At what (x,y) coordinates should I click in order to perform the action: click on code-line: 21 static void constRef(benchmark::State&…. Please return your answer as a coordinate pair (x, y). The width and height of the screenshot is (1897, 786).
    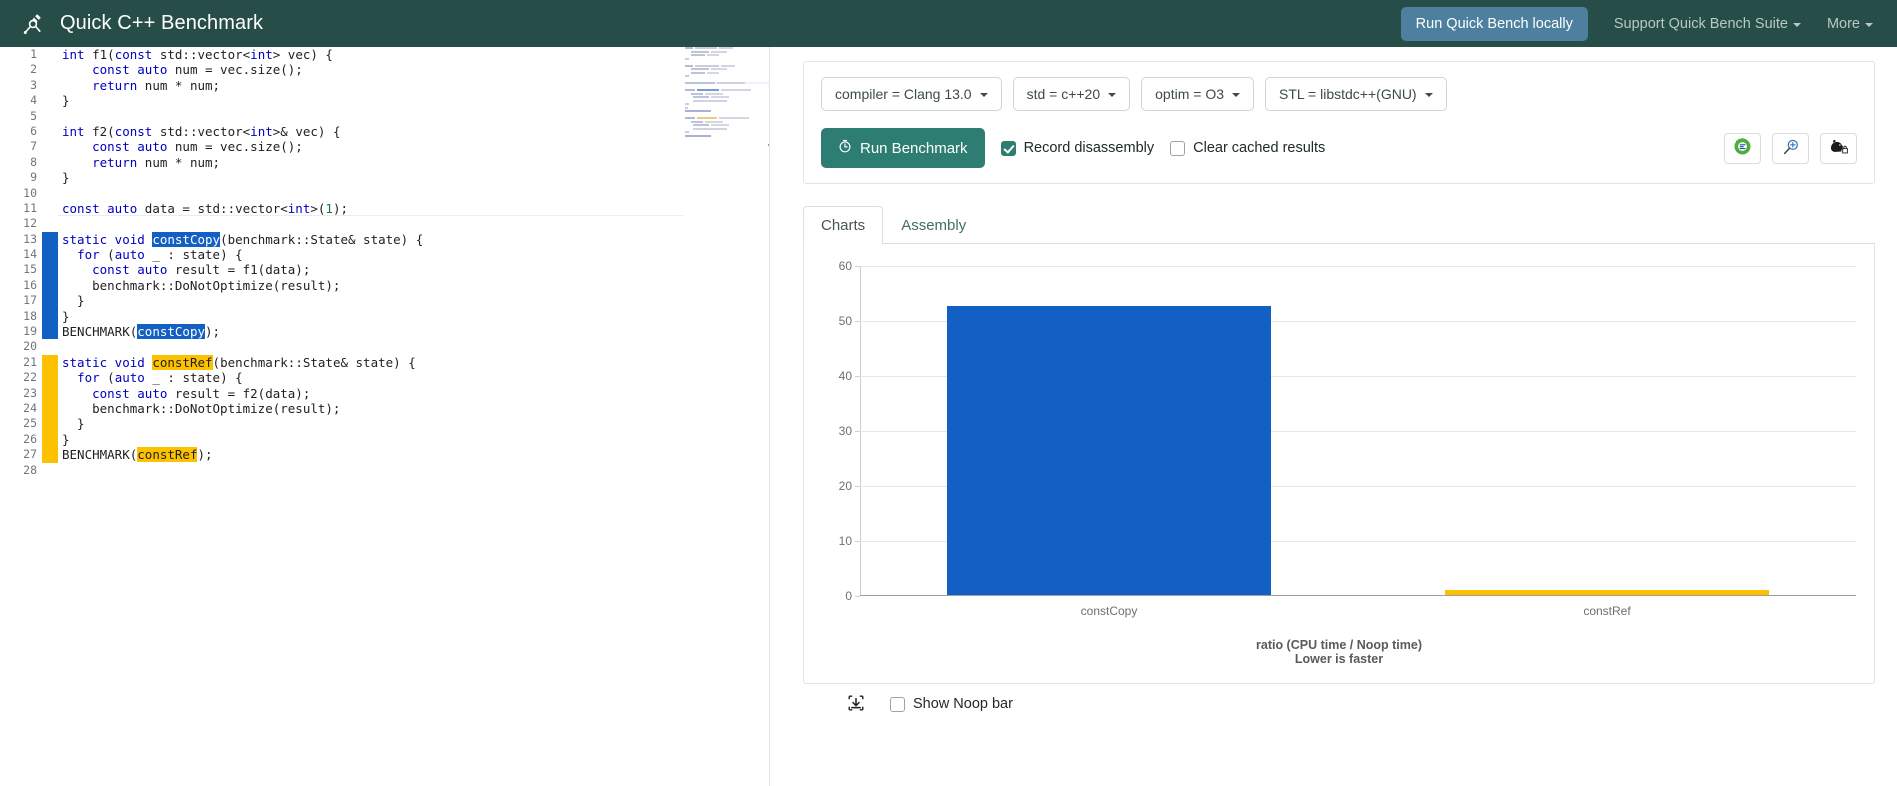
    Looking at the image, I should click on (384, 362).